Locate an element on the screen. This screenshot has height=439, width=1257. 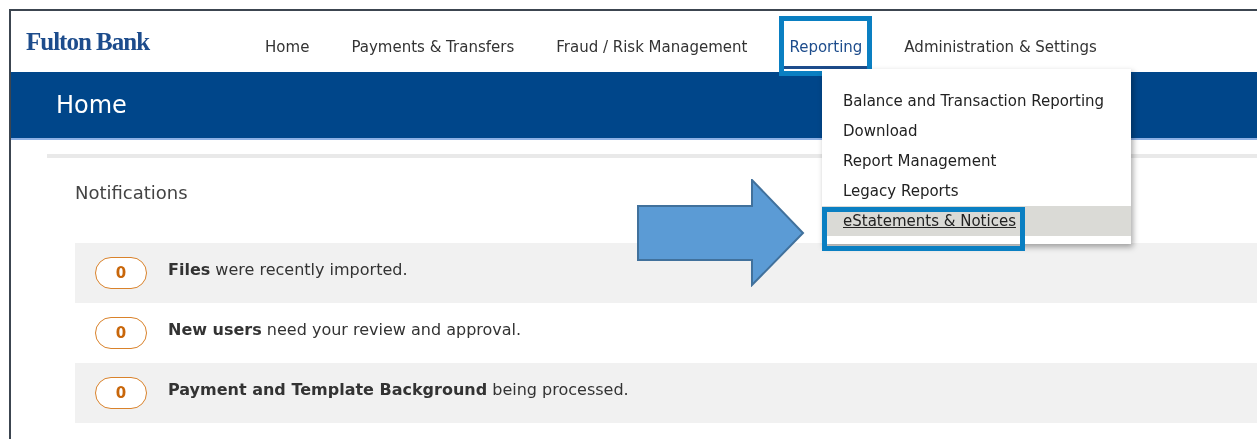
menu-item: Balance and Transaction Reporting is located at coordinates (976, 101).